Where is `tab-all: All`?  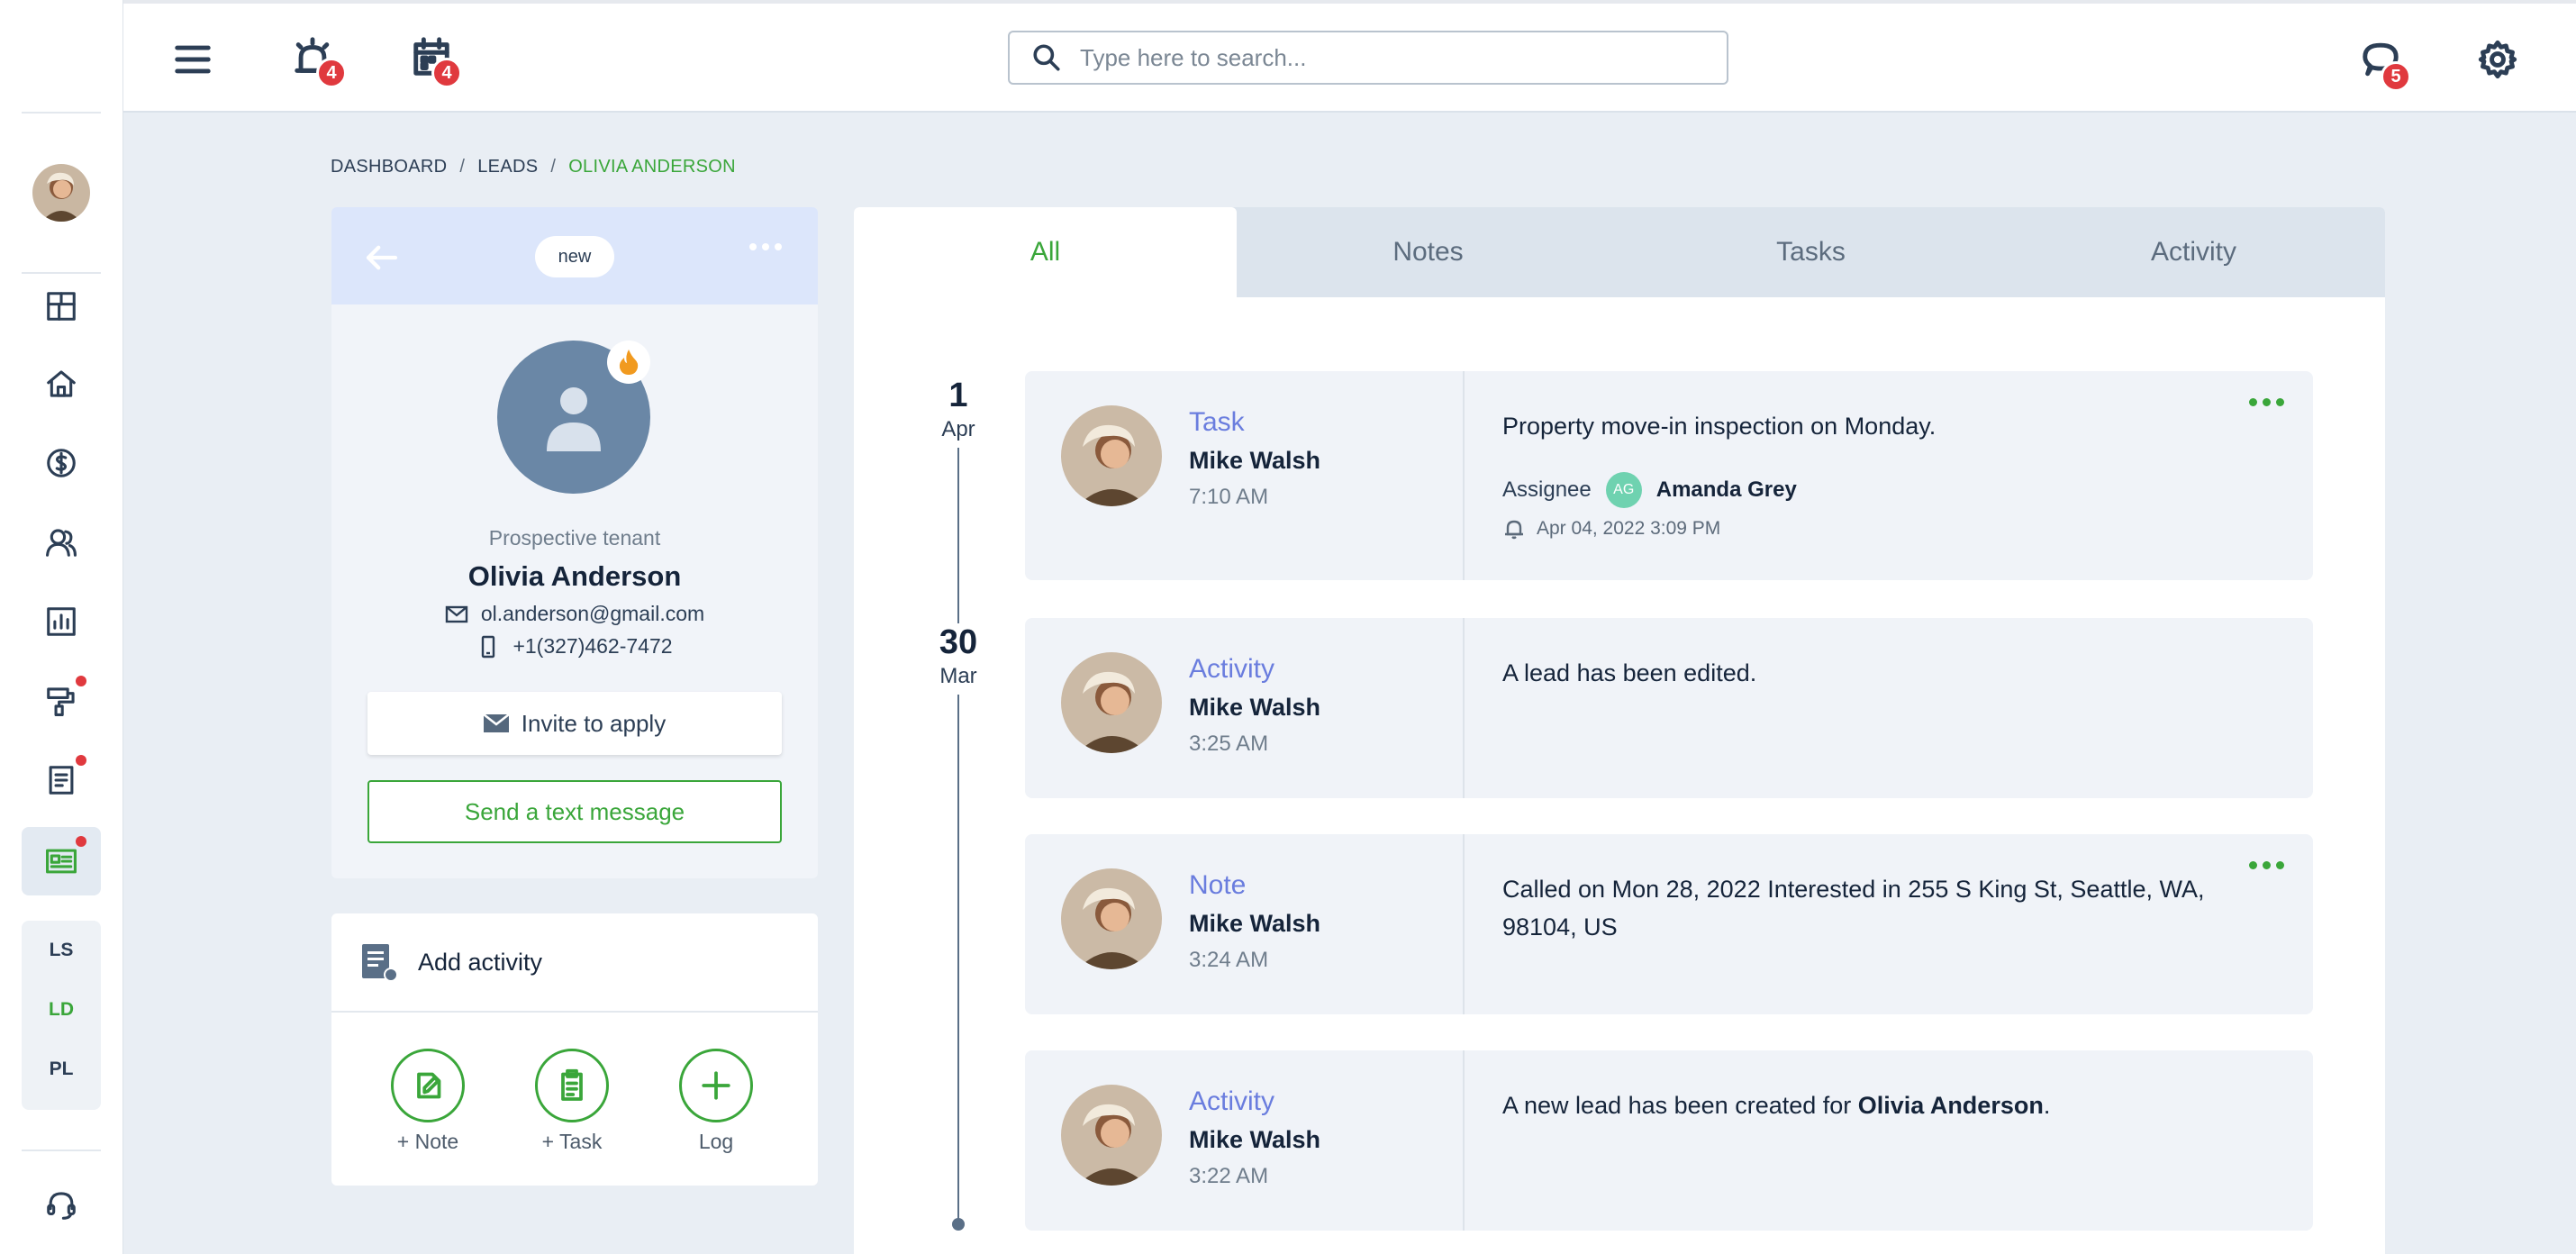 tab-all: All is located at coordinates (1045, 252).